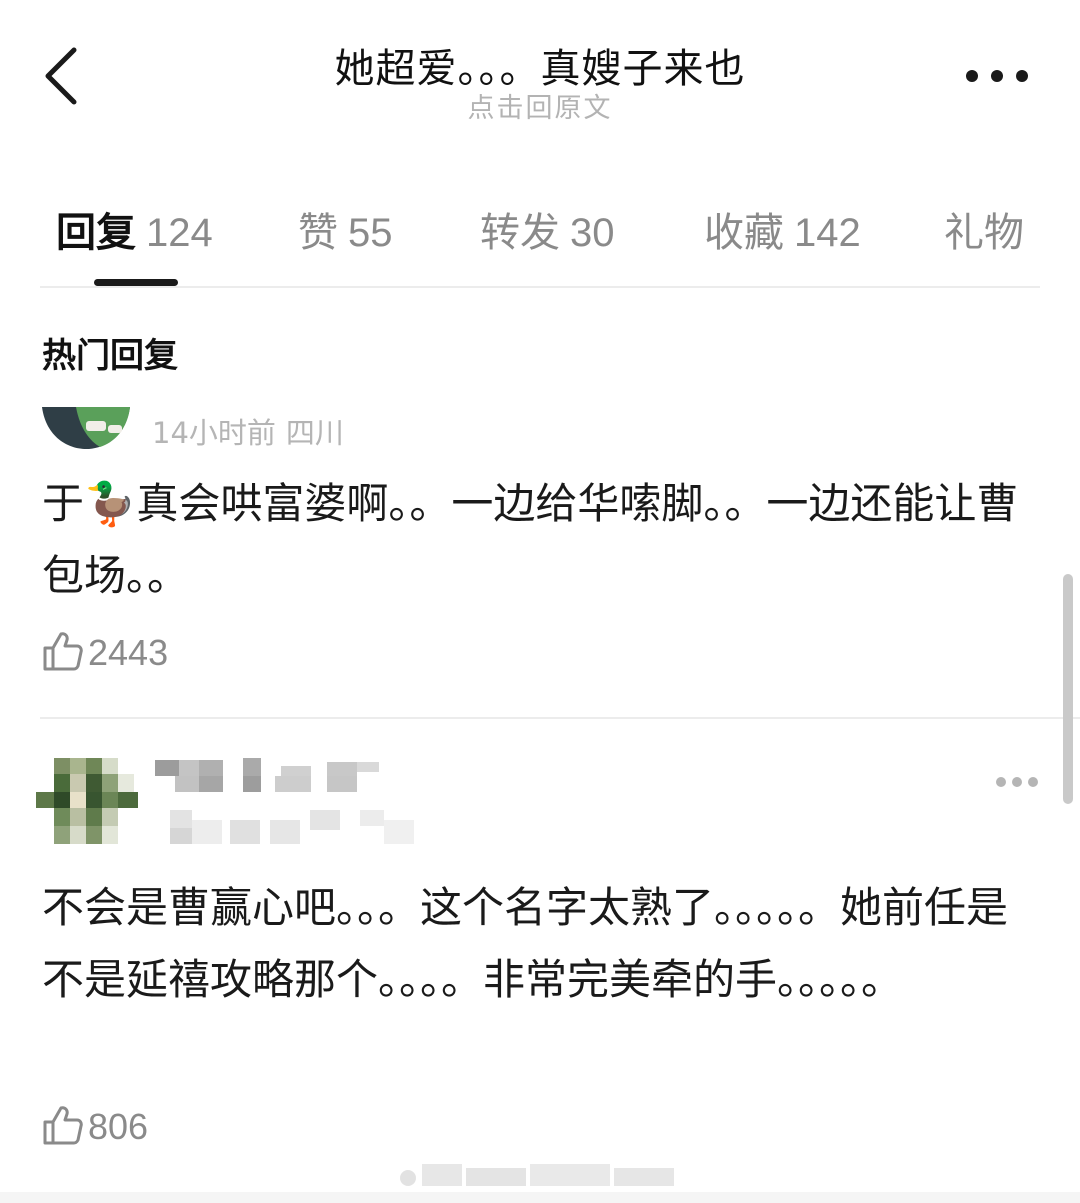  Describe the element at coordinates (547, 229) in the screenshot. I see `tab-reposts: 转发 30` at that location.